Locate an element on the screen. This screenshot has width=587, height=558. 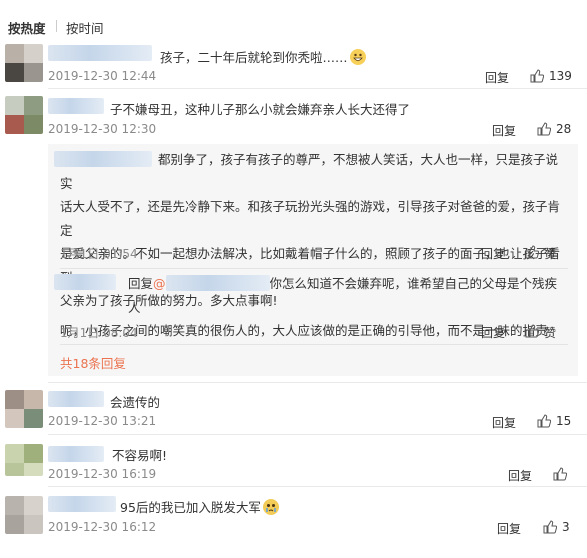
comment-text: 子不嫌母丑，这种儿子那么小就会嫌弃亲人长大还得了 is located at coordinates (260, 109).